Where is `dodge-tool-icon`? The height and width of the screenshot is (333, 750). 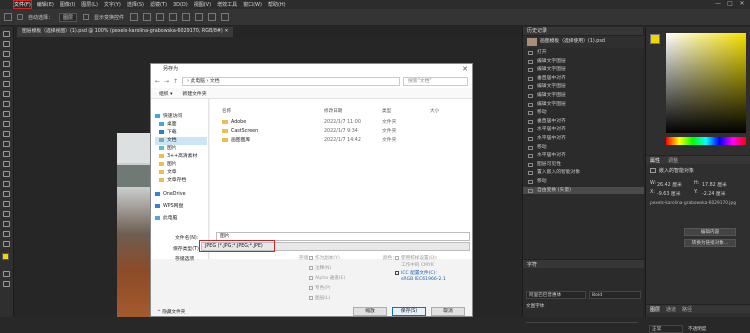 dodge-tool-icon is located at coordinates (6, 174).